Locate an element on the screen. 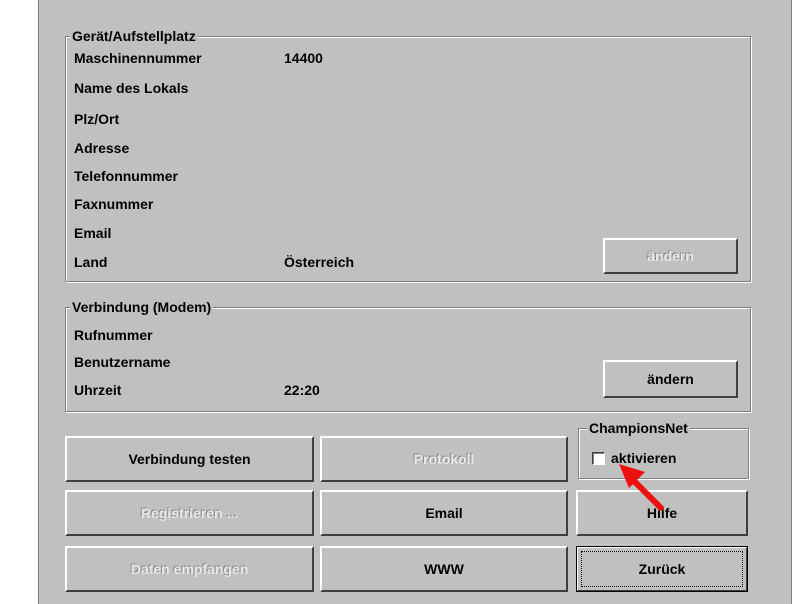 This screenshot has width=792, height=604. receive-data-button: Daten empfangen is located at coordinates (189, 569).